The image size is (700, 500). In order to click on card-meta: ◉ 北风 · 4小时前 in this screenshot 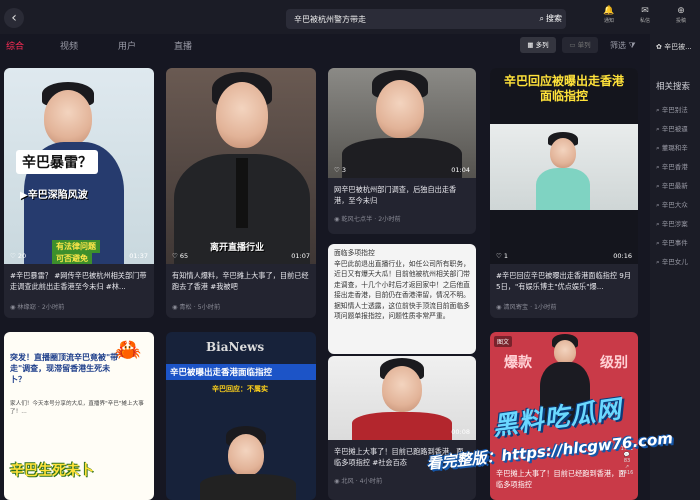, I will do `click(358, 481)`.